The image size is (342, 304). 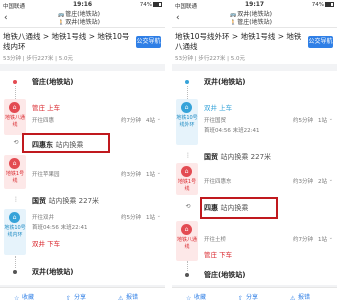 What do you see at coordinates (82, 5) in the screenshot?
I see `status-bar: 中国联通 19:16 74%` at bounding box center [82, 5].